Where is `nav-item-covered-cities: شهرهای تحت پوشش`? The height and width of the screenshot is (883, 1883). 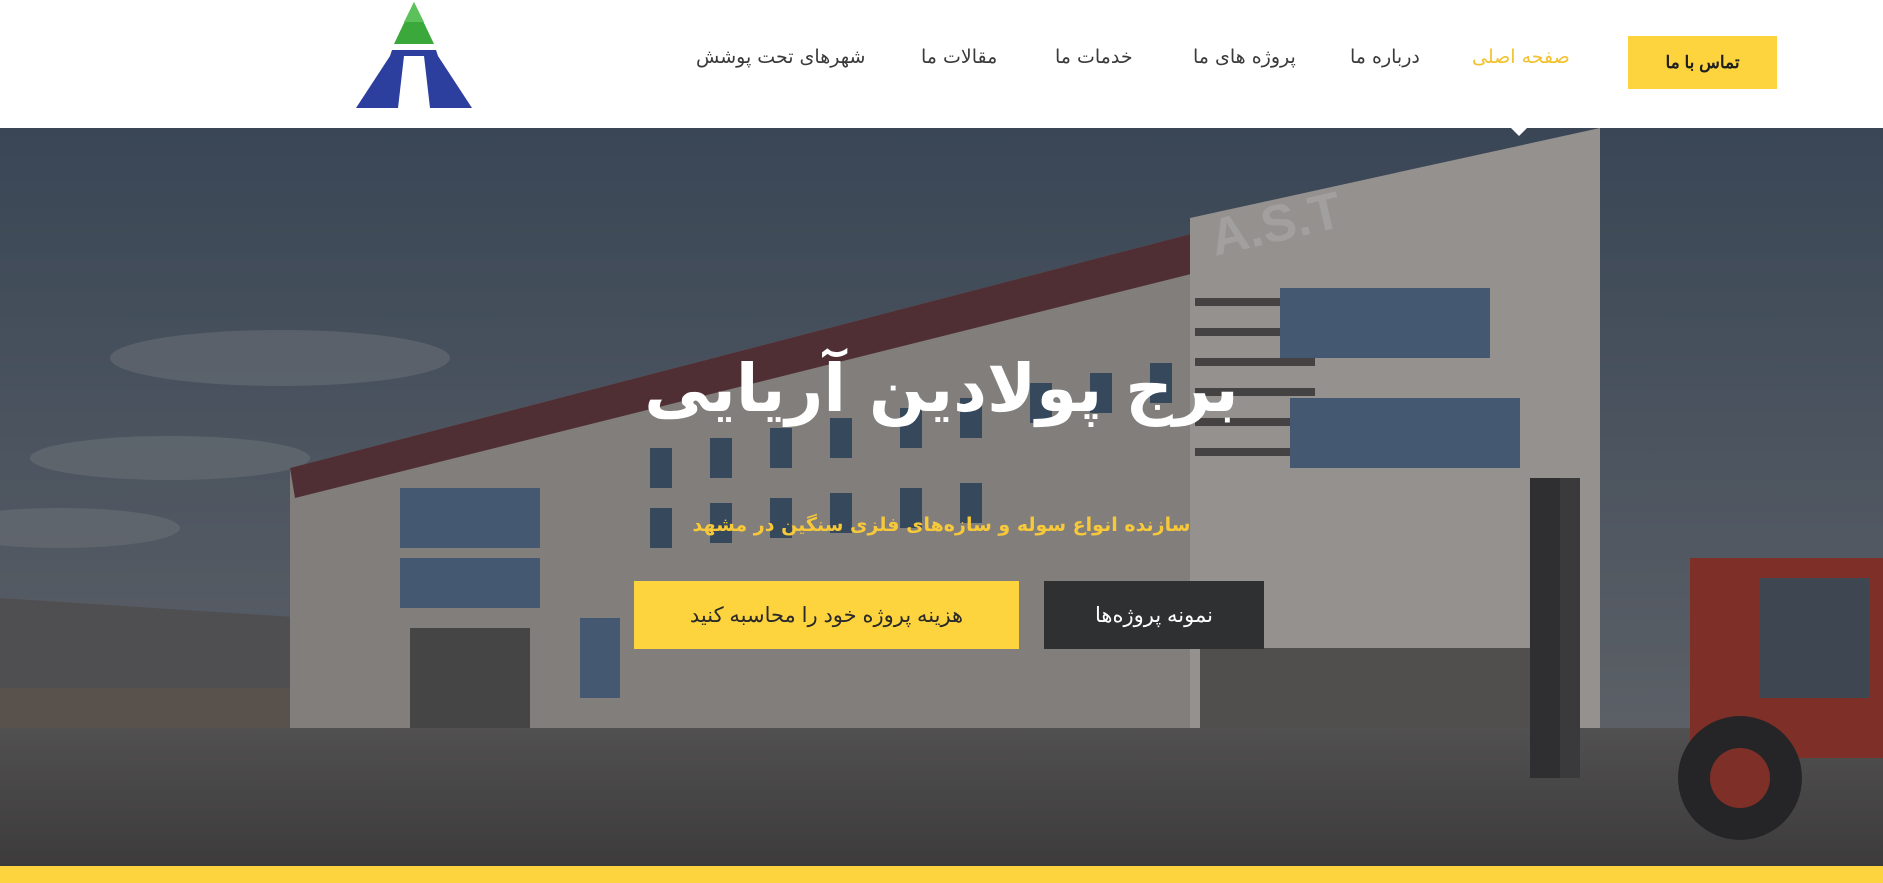
nav-item-covered-cities: شهرهای تحت پوشش is located at coordinates (780, 57).